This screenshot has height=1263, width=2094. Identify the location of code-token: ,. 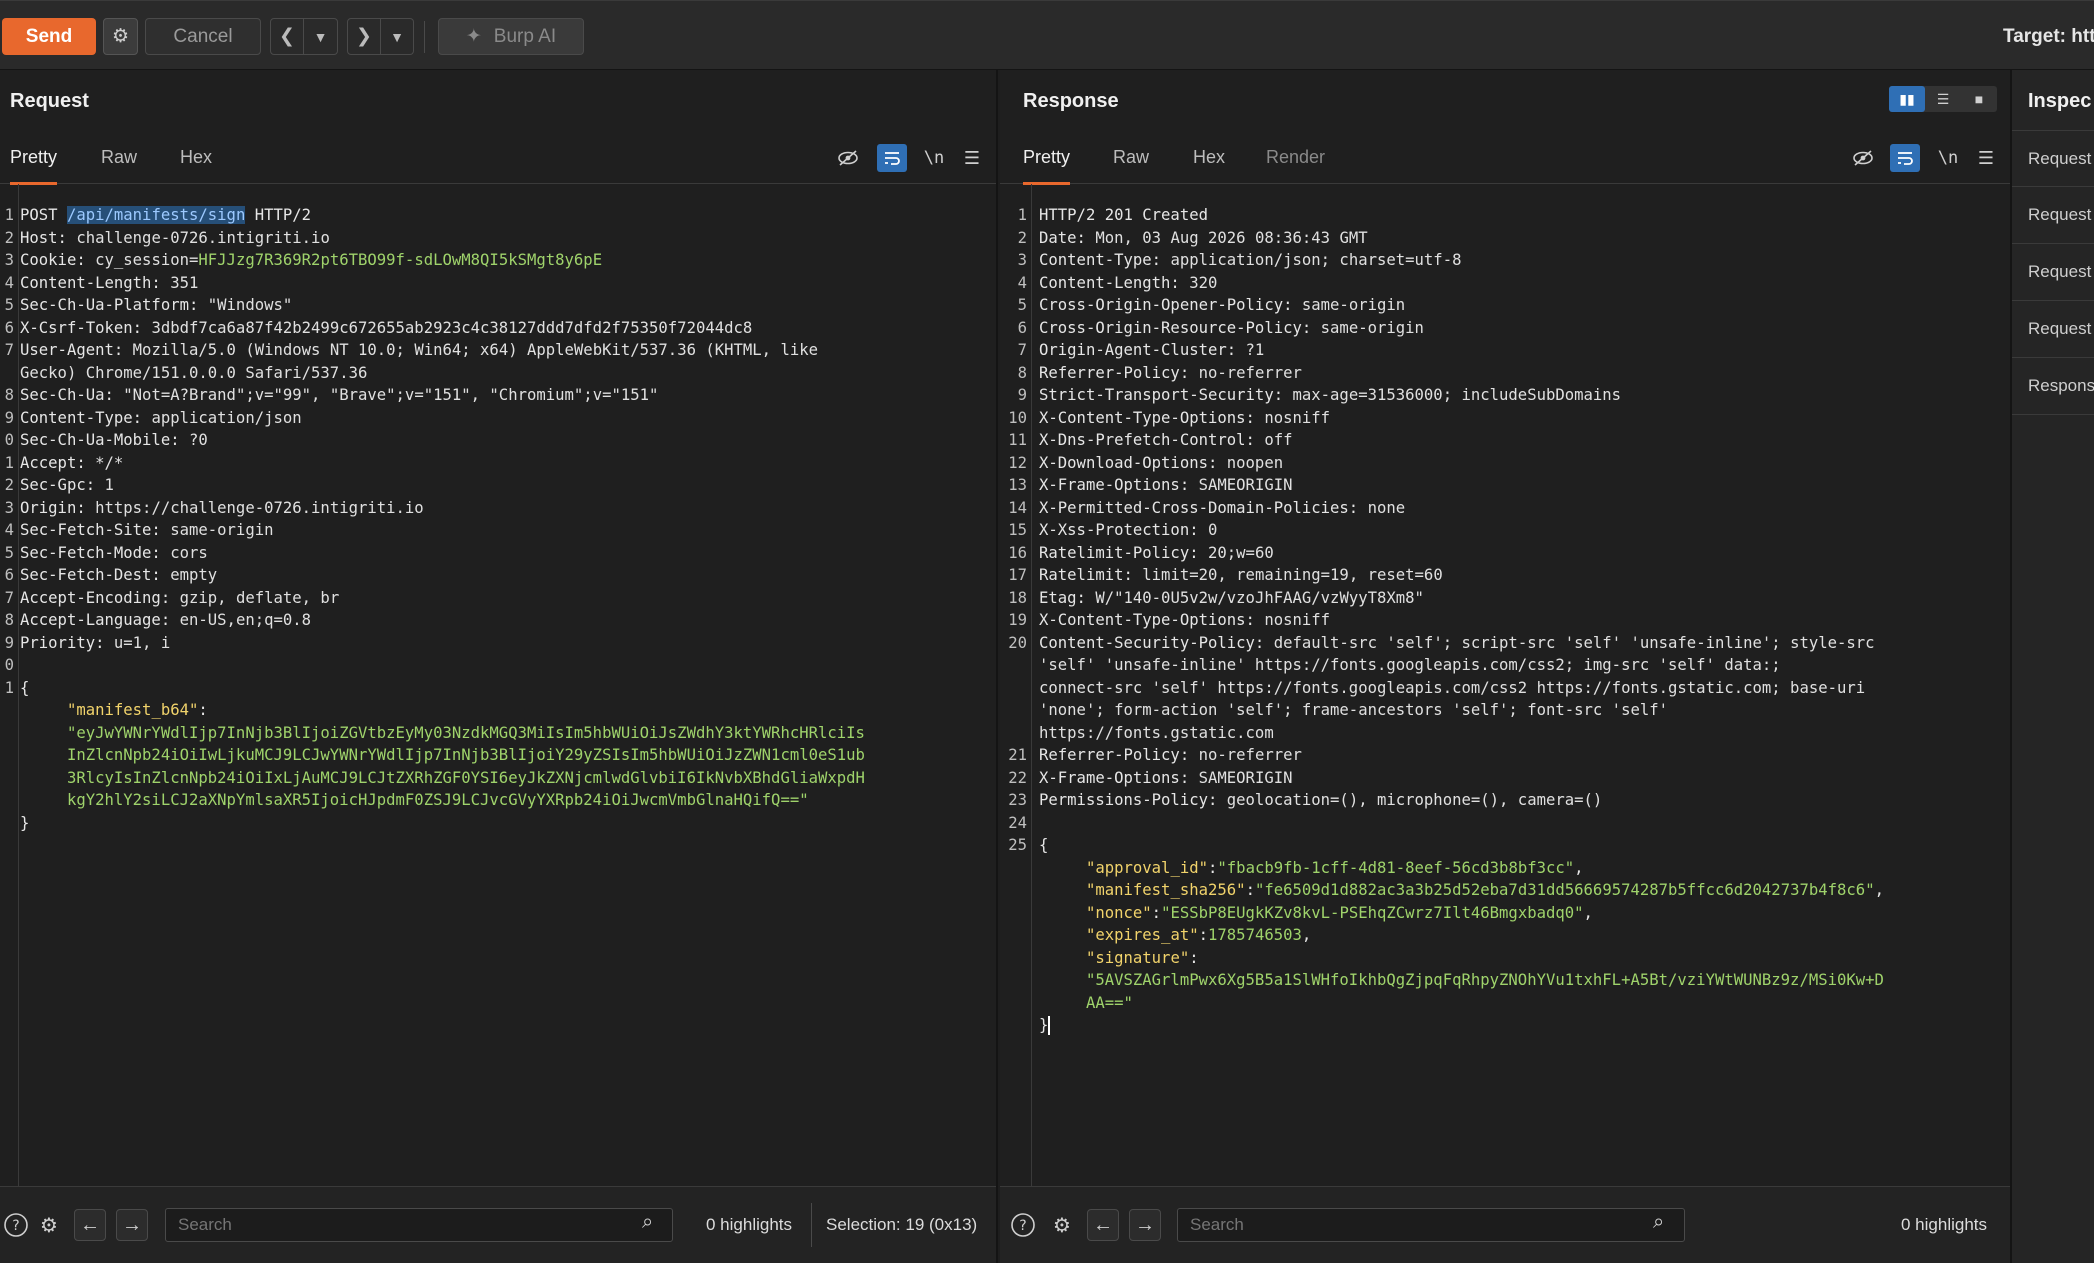
(1879, 890).